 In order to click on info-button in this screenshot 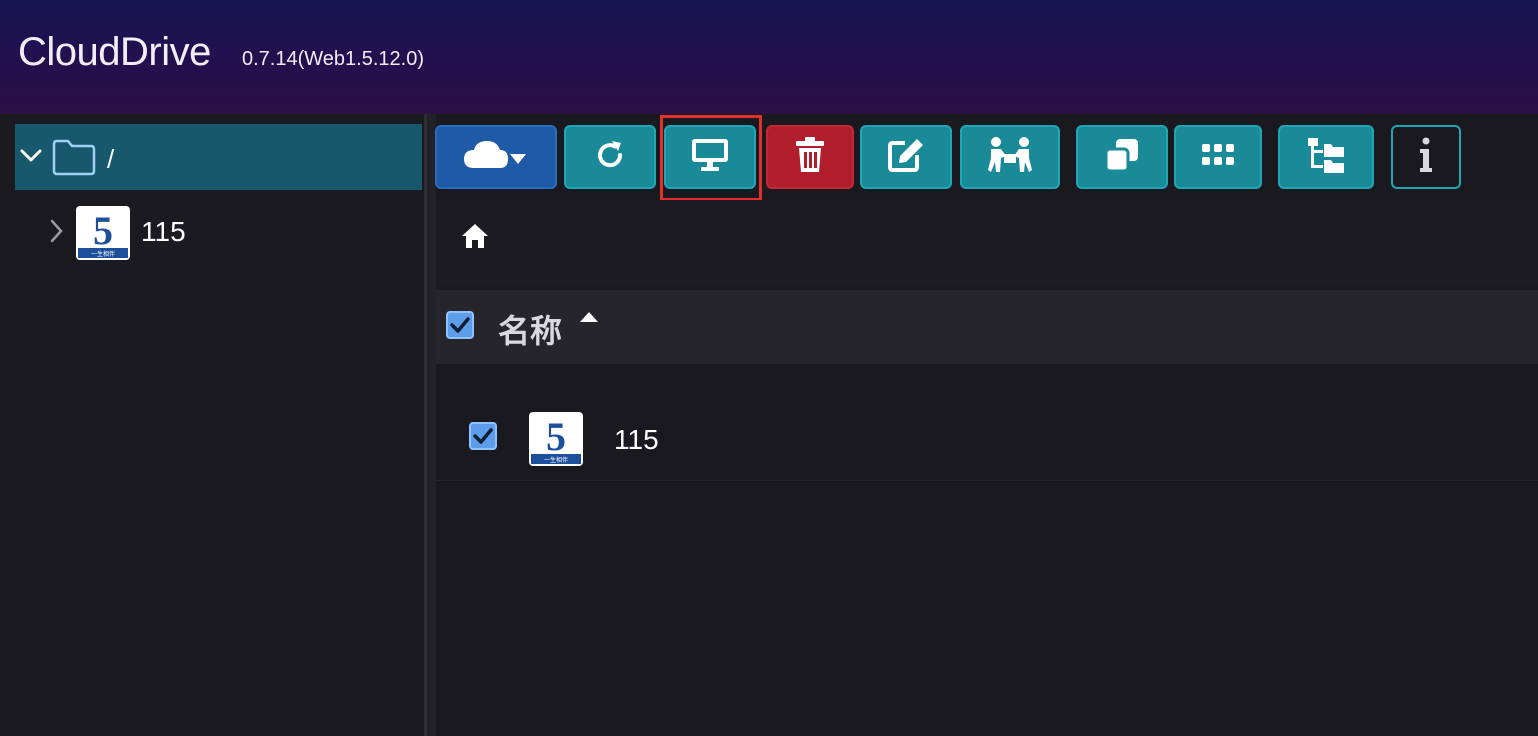, I will do `click(1426, 157)`.